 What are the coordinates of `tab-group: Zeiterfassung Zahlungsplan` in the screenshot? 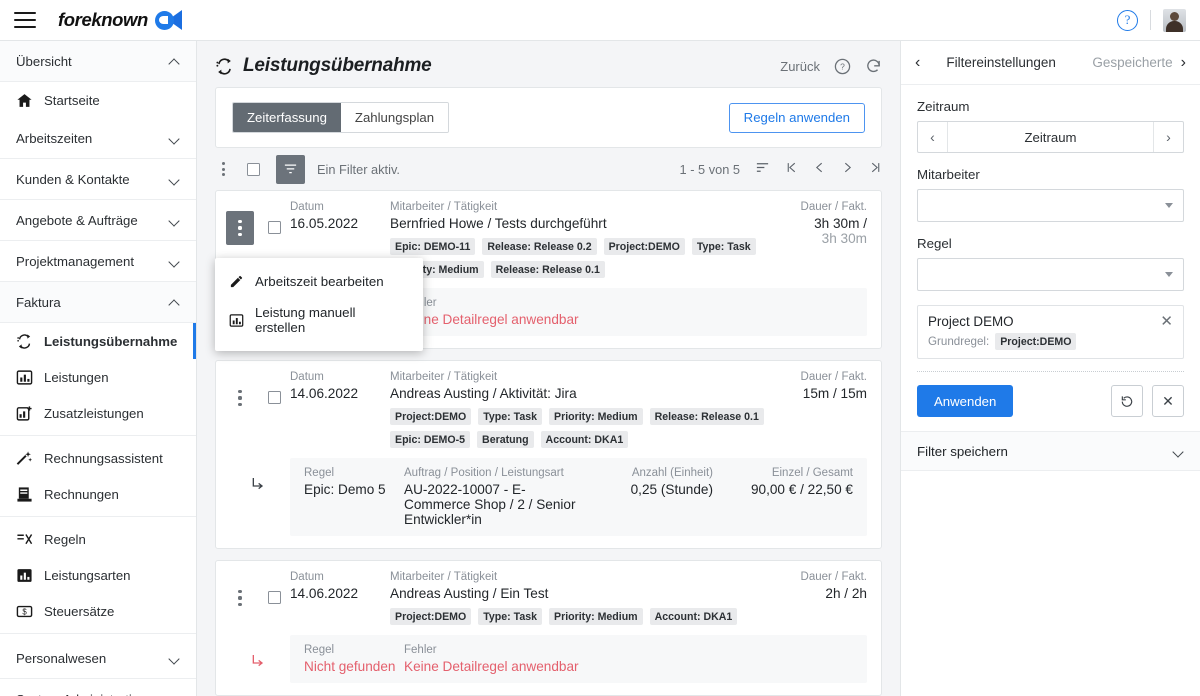 It's located at (341, 117).